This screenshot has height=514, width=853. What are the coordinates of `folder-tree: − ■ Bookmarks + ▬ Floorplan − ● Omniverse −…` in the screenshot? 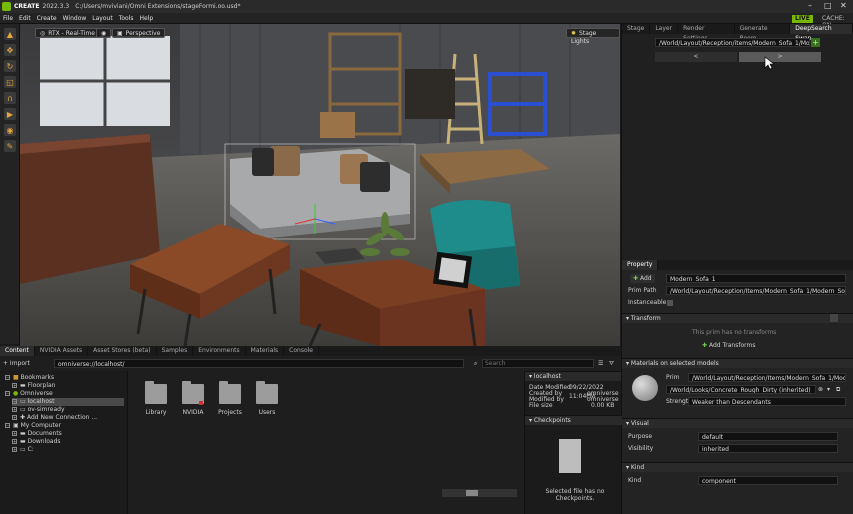 It's located at (64, 442).